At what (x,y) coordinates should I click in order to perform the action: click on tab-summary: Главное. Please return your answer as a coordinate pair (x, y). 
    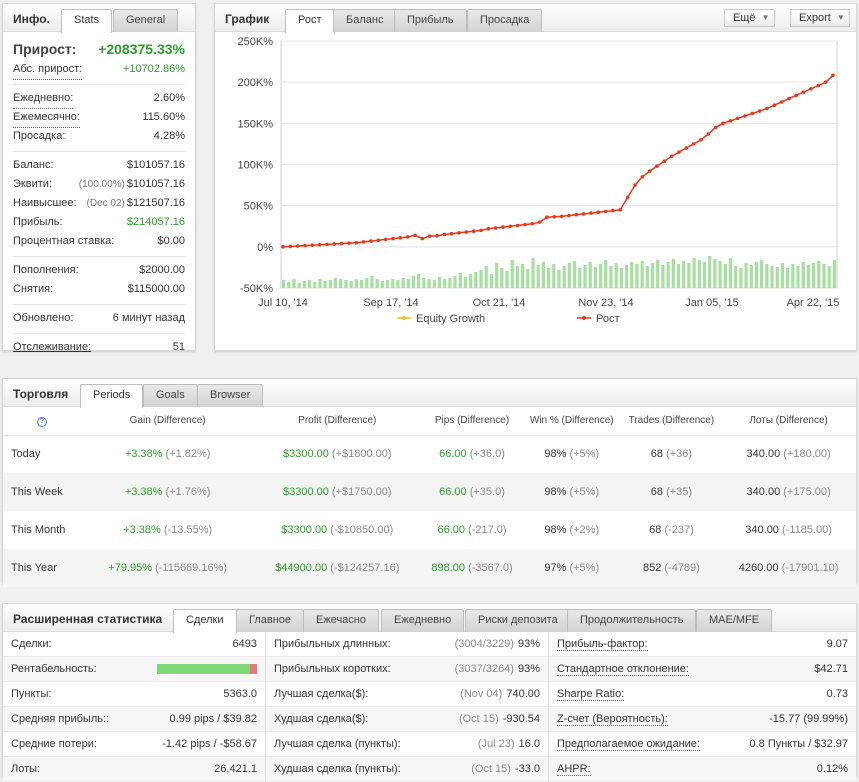
    Looking at the image, I should click on (270, 620).